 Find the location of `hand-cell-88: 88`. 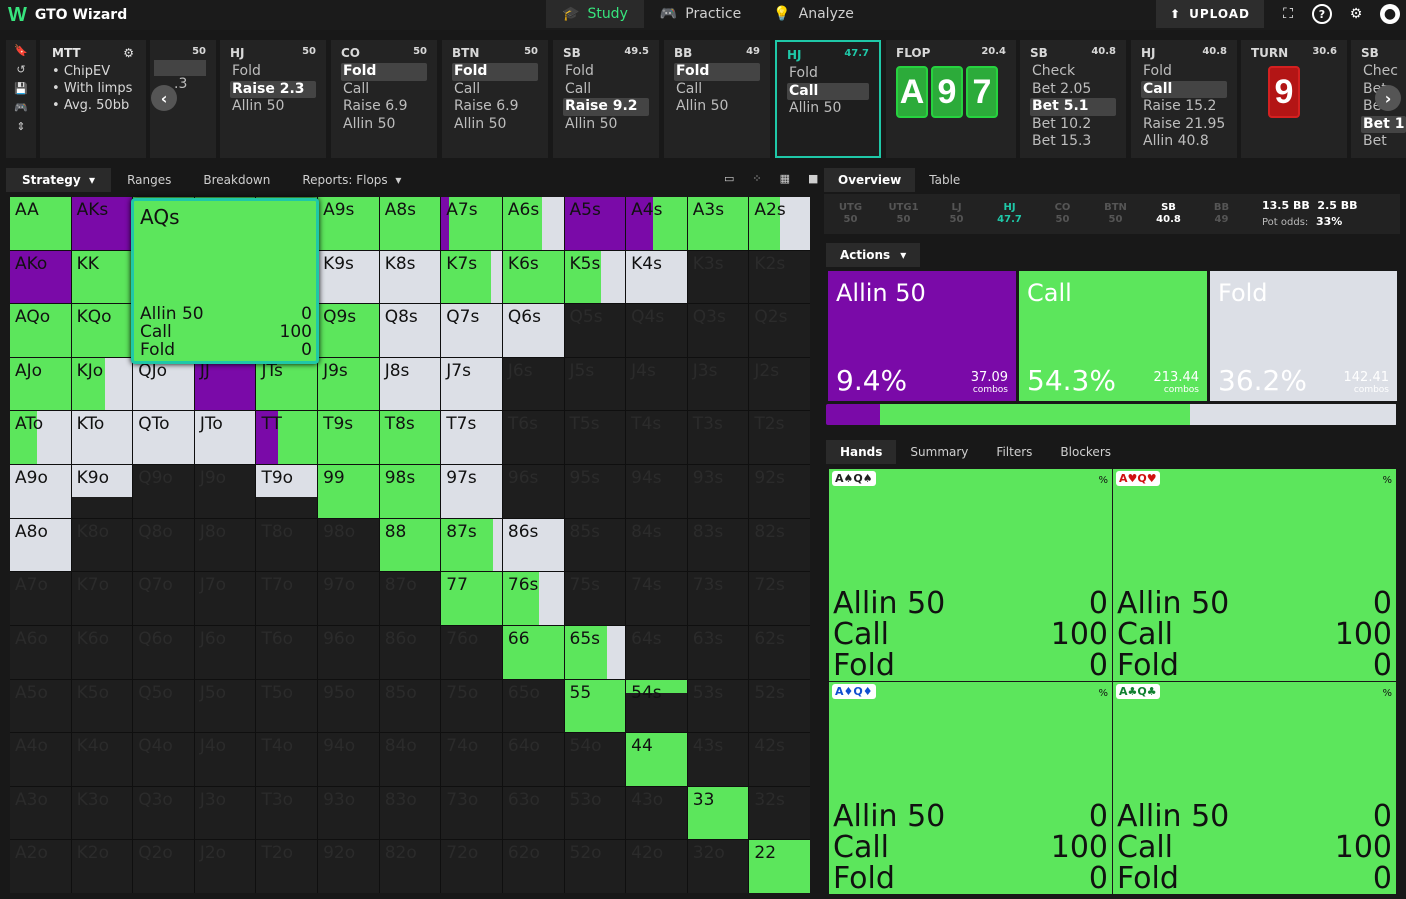

hand-cell-88: 88 is located at coordinates (410, 545).